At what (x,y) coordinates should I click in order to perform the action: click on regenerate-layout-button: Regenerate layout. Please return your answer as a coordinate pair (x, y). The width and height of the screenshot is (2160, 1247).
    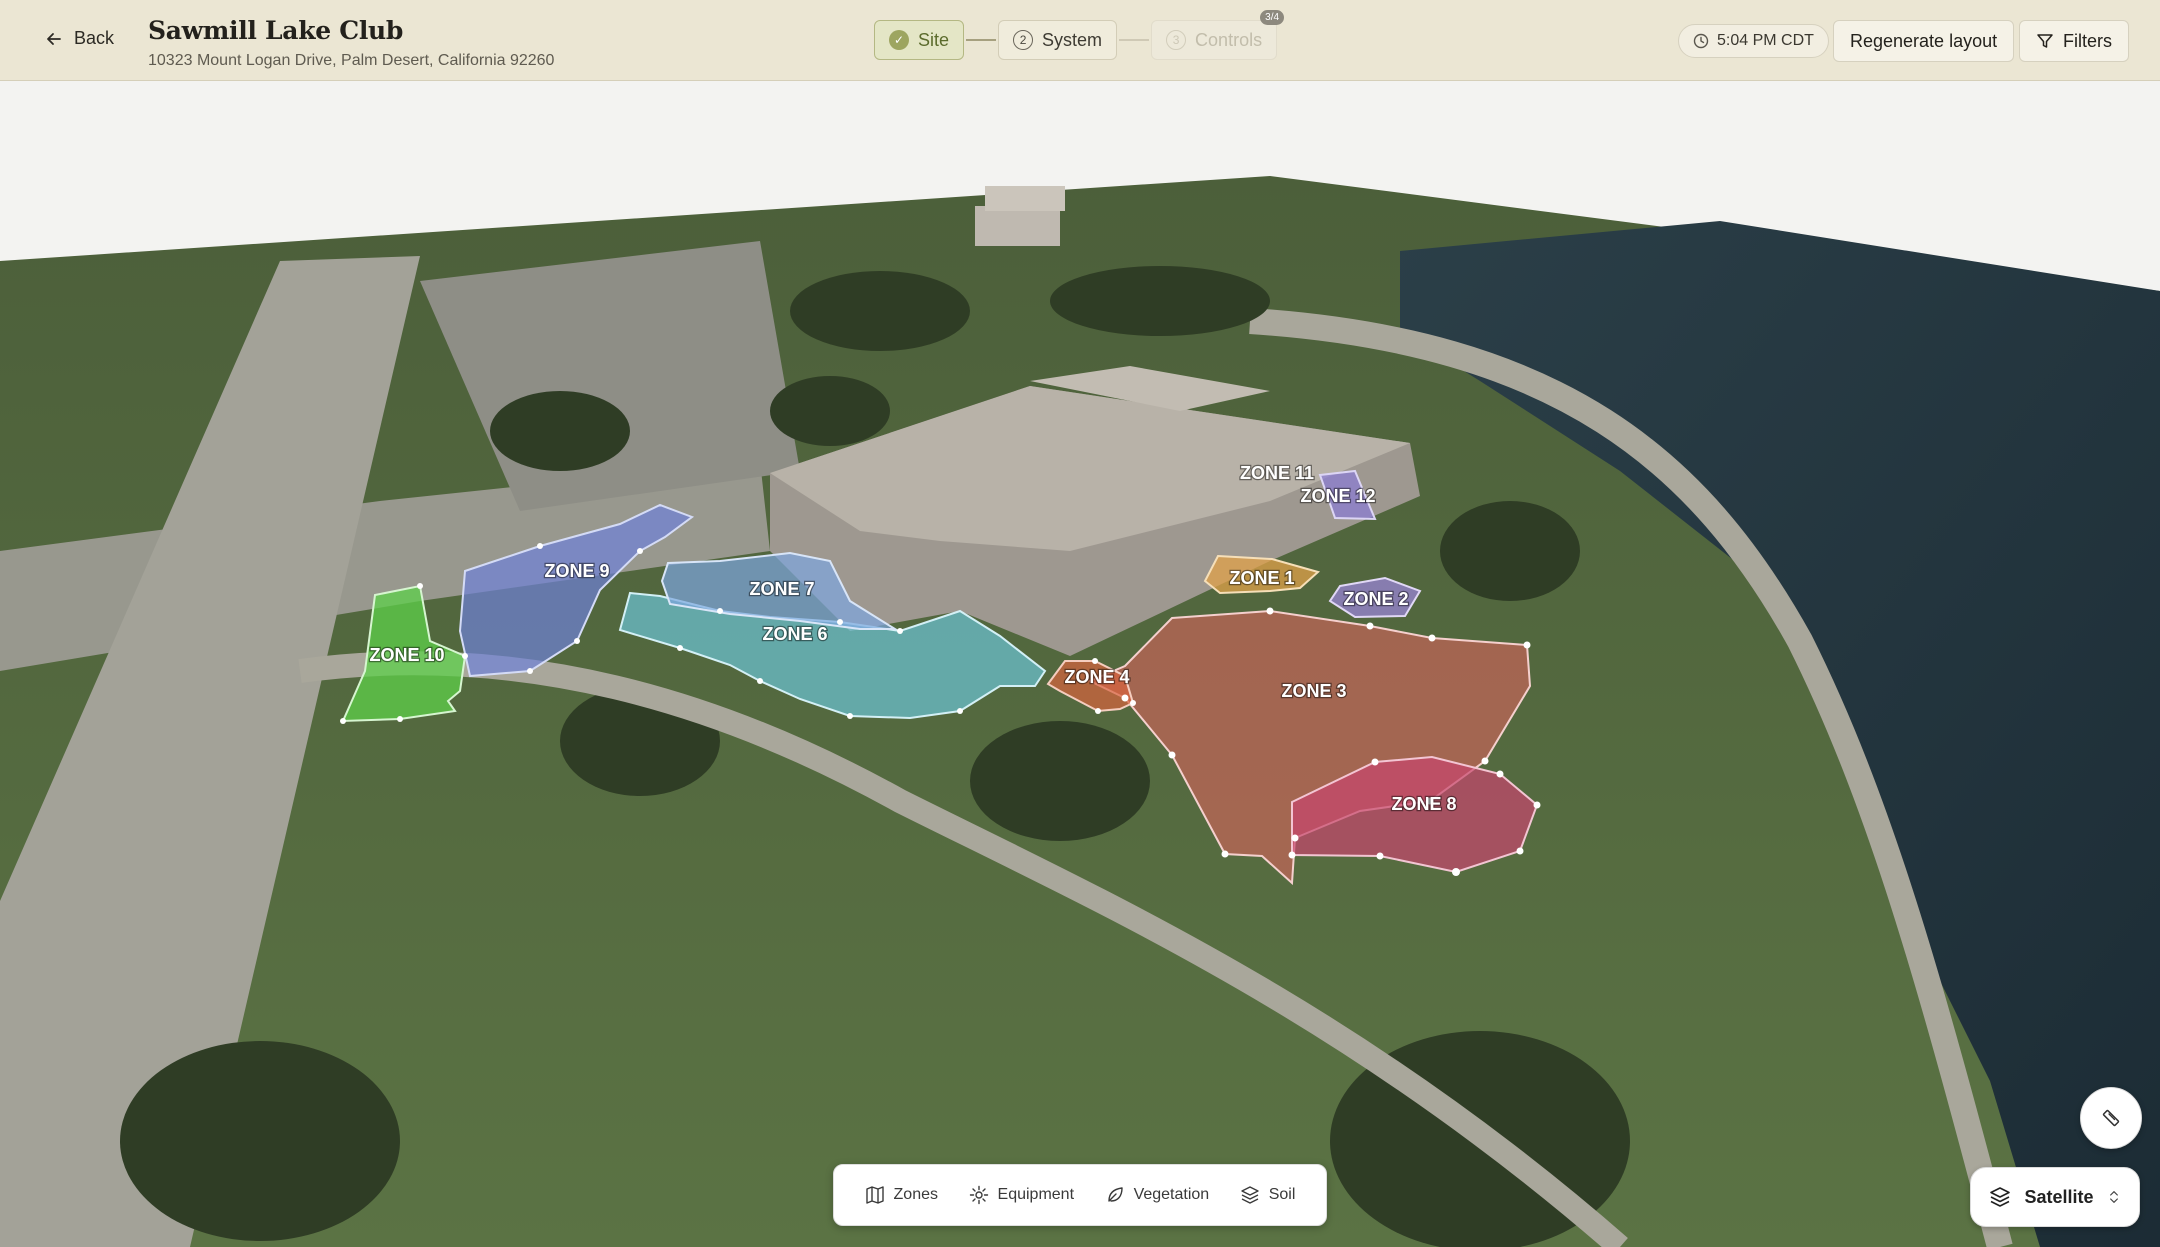
    Looking at the image, I should click on (1924, 41).